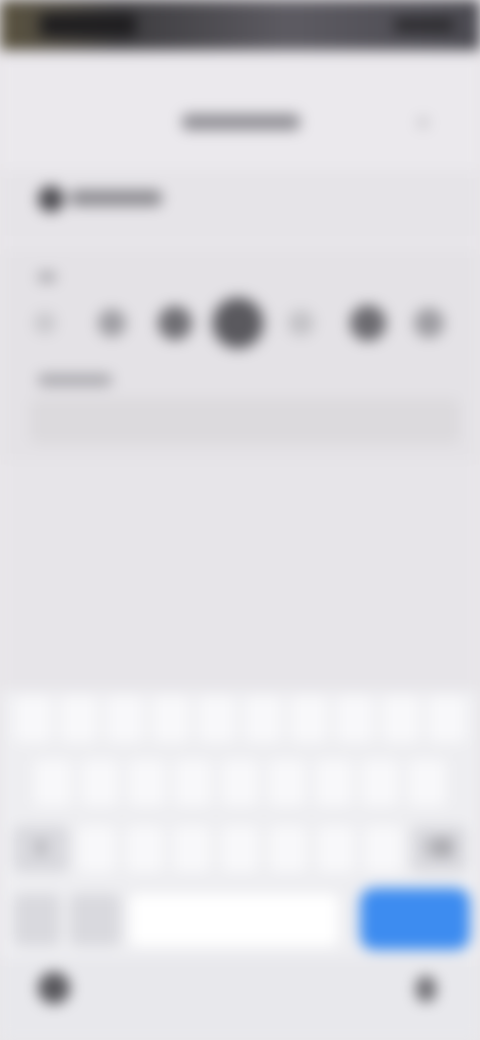 This screenshot has width=480, height=1040. I want to click on shift-key: ⇧, so click(41, 849).